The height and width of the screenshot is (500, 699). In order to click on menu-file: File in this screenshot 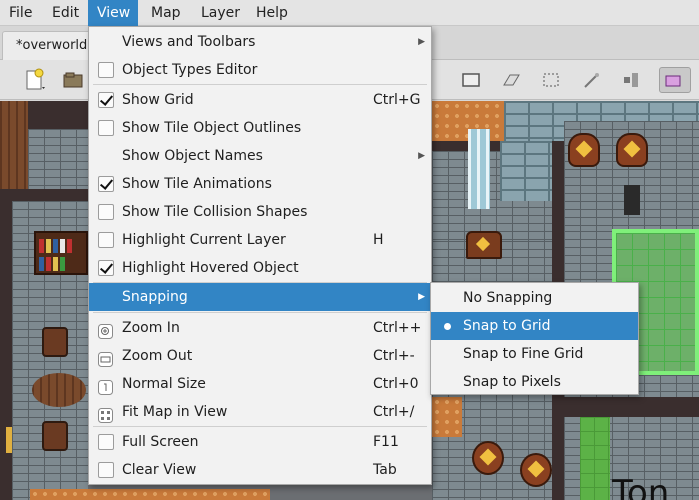, I will do `click(20, 13)`.